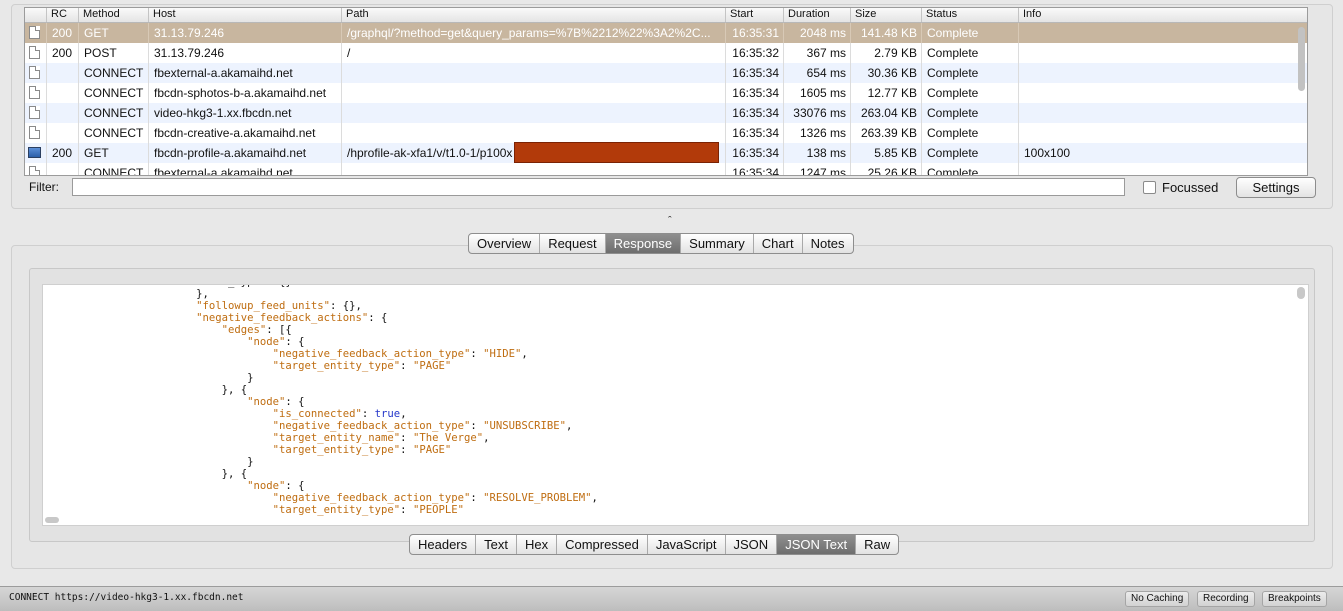 Image resolution: width=1343 pixels, height=611 pixels. What do you see at coordinates (442, 544) in the screenshot?
I see `format-tab-headers: Headers` at bounding box center [442, 544].